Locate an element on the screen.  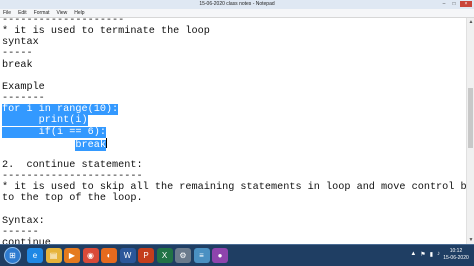
menu-view: View is located at coordinates (62, 13).